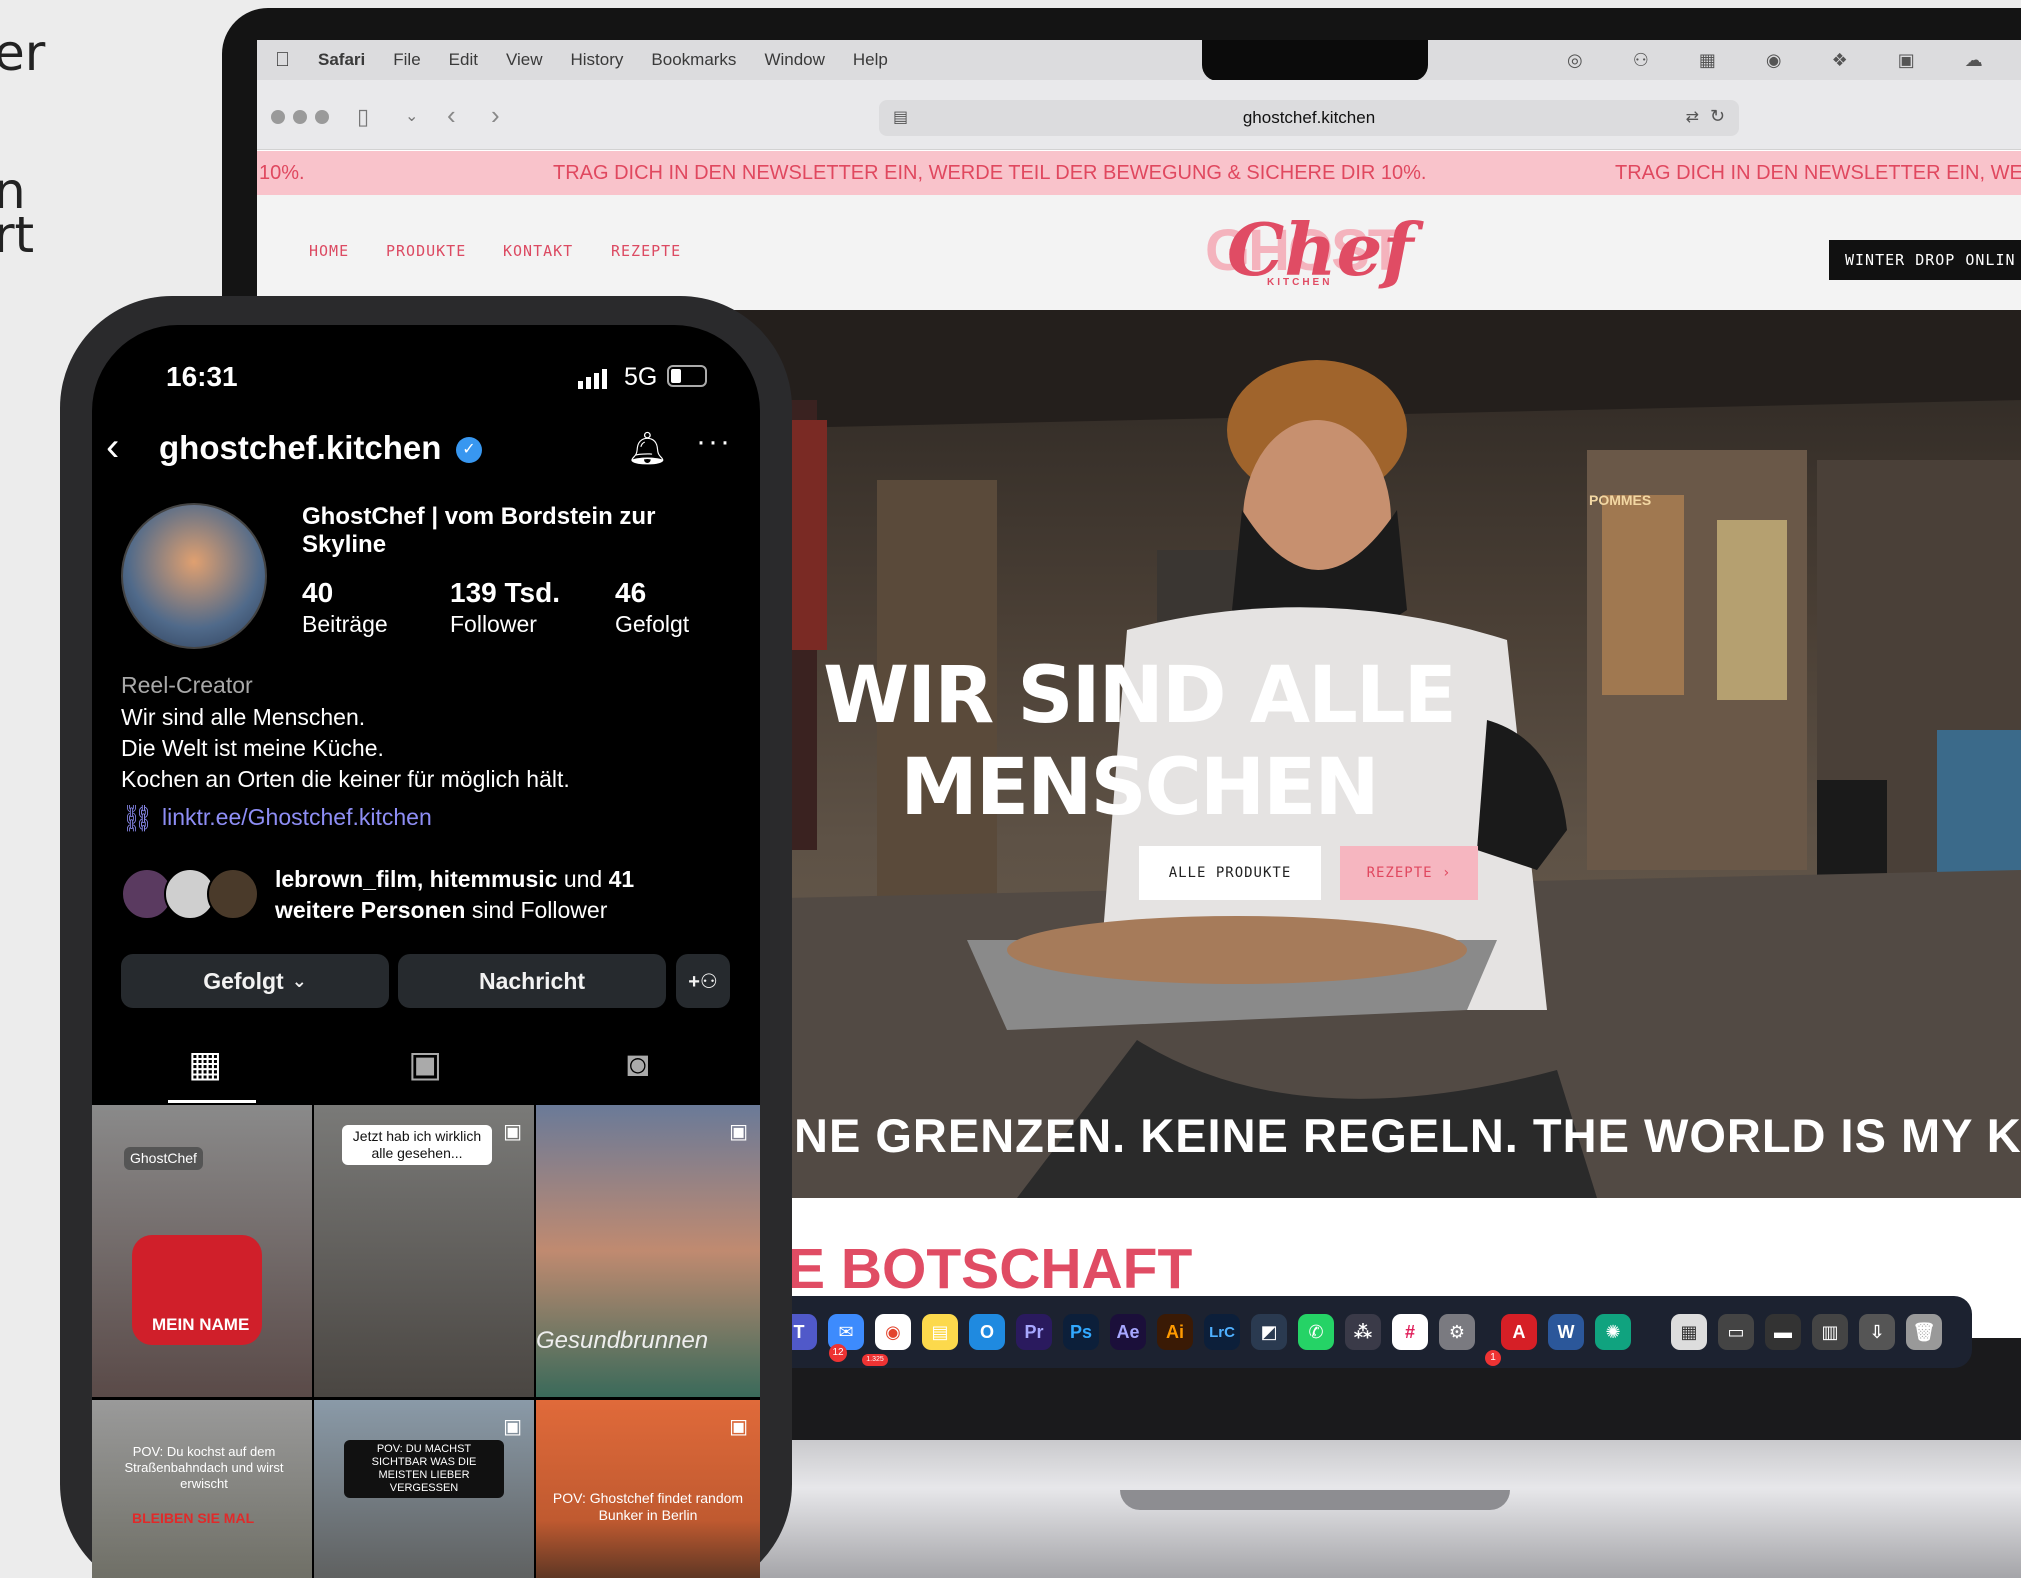 This screenshot has width=2021, height=1578. What do you see at coordinates (505, 593) in the screenshot?
I see `stat-followers-value: 139 Tsd.` at bounding box center [505, 593].